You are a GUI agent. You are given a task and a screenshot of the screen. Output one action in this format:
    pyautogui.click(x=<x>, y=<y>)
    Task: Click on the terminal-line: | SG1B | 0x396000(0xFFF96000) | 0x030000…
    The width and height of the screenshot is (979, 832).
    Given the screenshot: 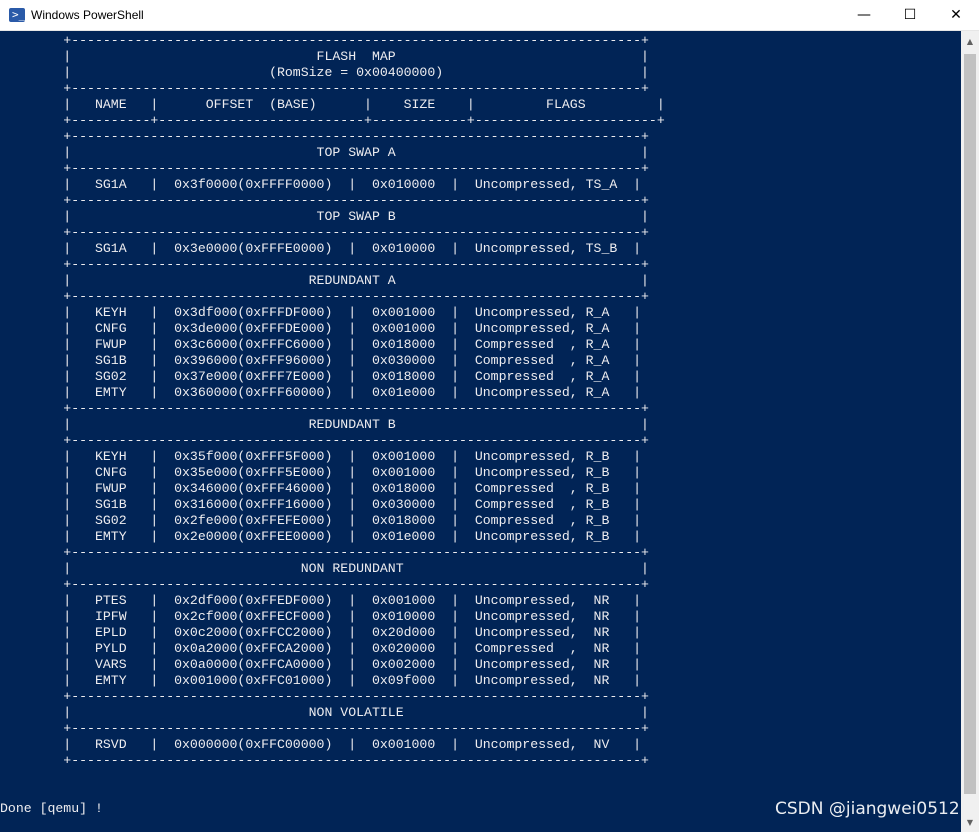 What is the action you would take?
    pyautogui.click(x=321, y=360)
    